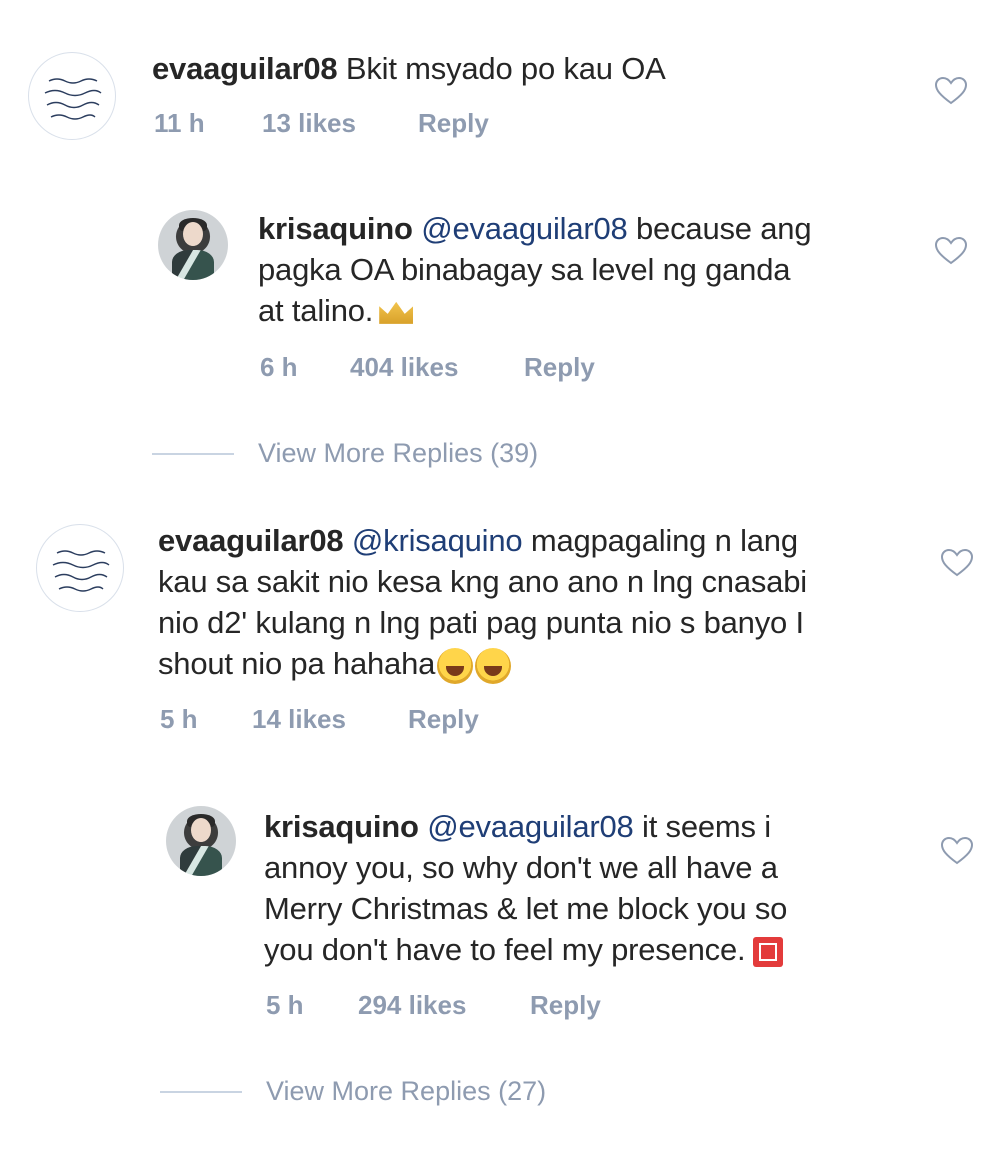 The width and height of the screenshot is (1000, 1163). I want to click on comment-meta: 5 h 294 likes Reply, so click(433, 1005).